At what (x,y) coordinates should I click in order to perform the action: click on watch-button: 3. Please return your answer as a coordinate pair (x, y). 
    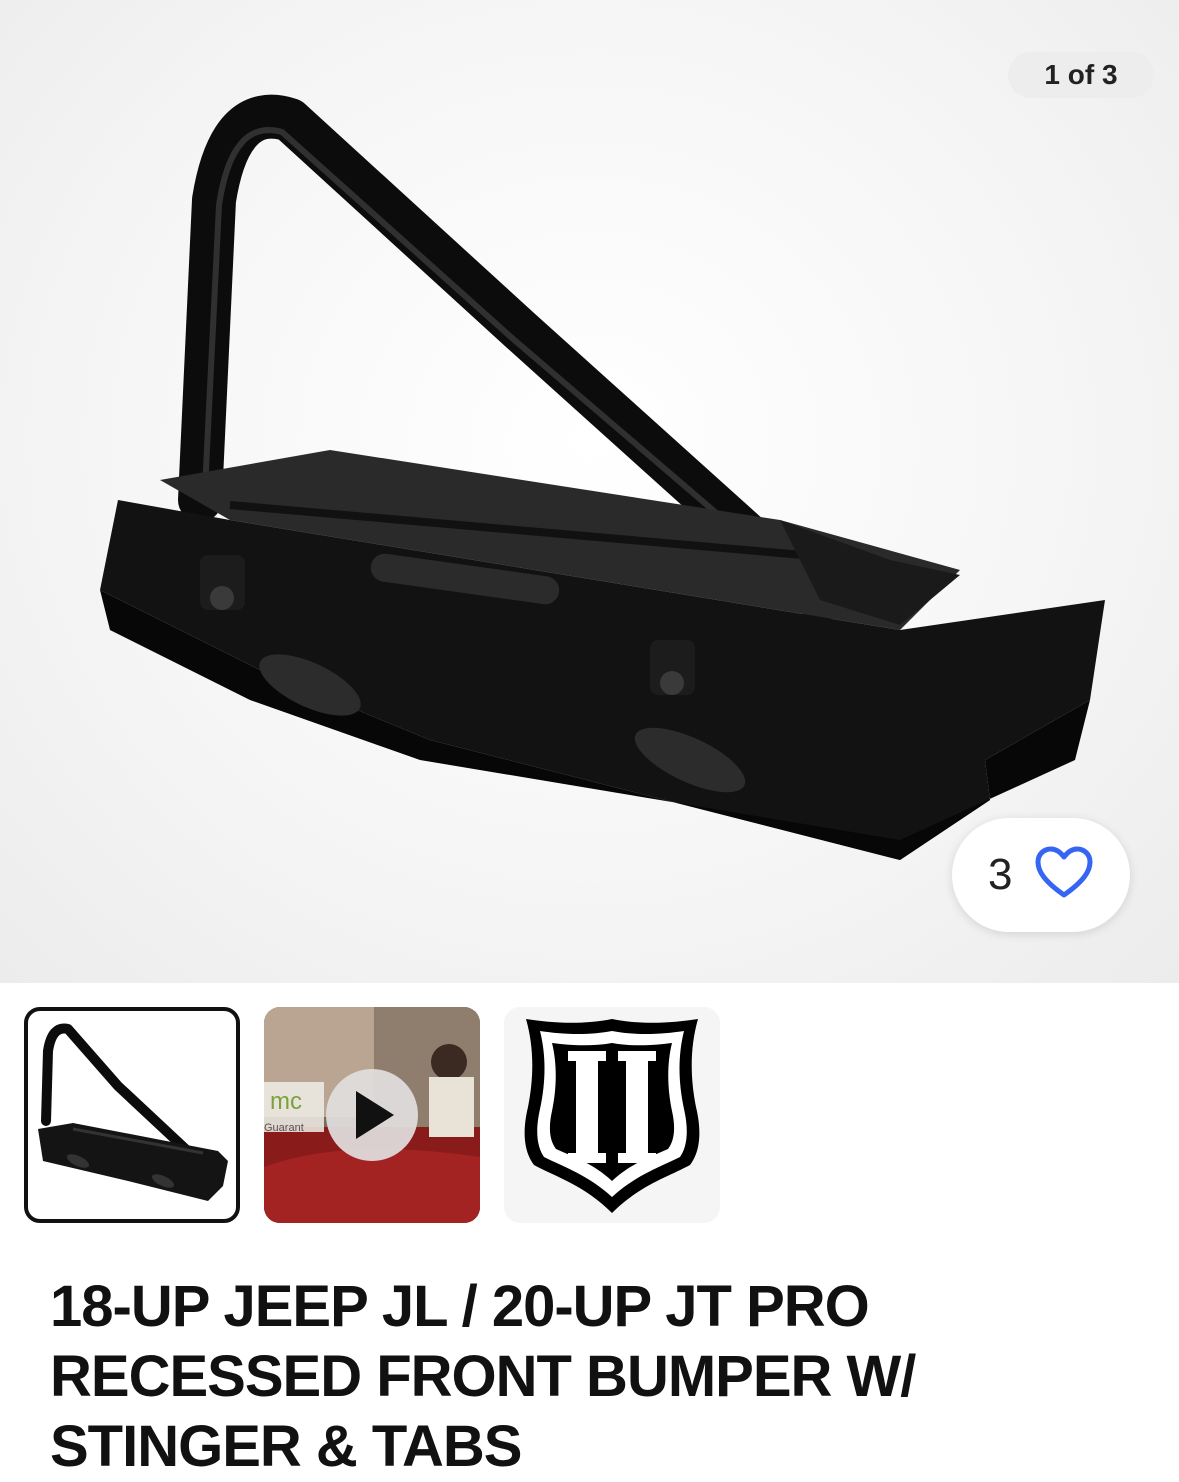
    Looking at the image, I should click on (1041, 875).